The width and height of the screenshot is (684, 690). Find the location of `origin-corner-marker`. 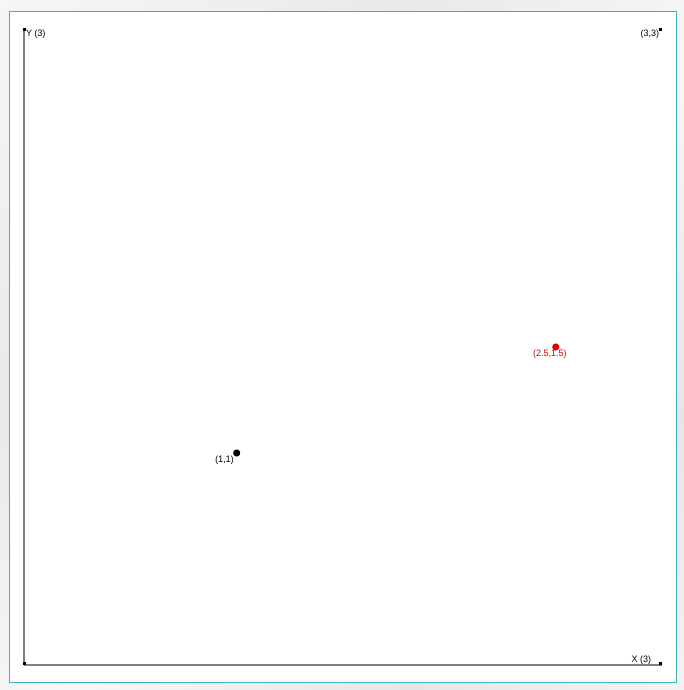

origin-corner-marker is located at coordinates (24, 663).